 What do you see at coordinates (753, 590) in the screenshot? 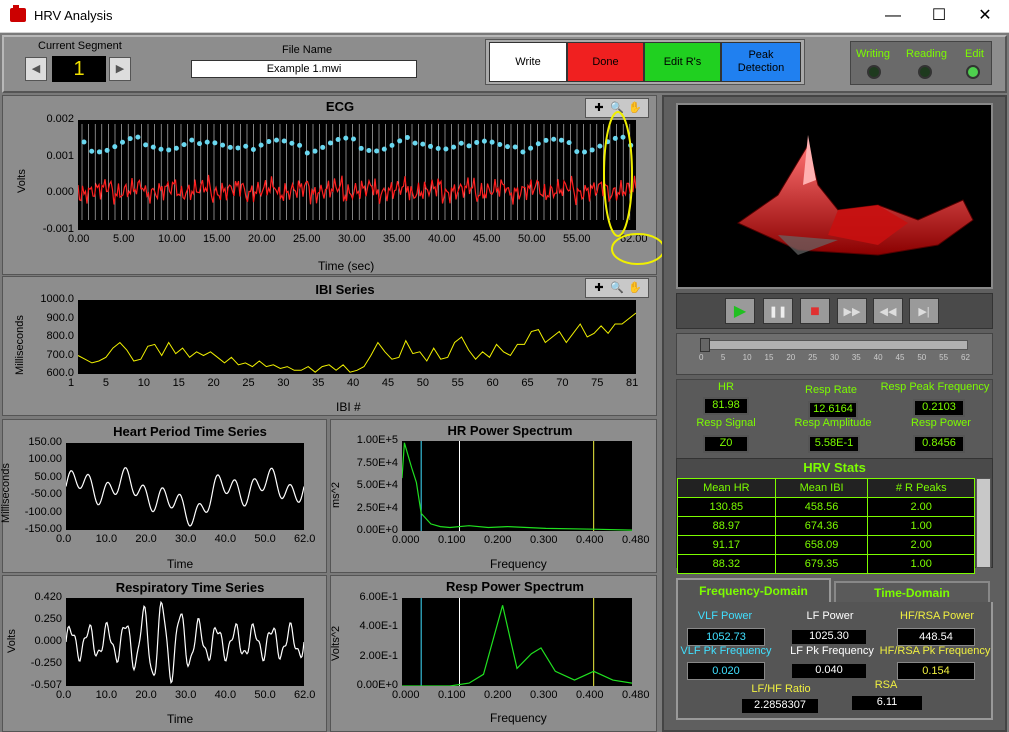
I see `tab-frequency-domain: Frequency-Domain` at bounding box center [753, 590].